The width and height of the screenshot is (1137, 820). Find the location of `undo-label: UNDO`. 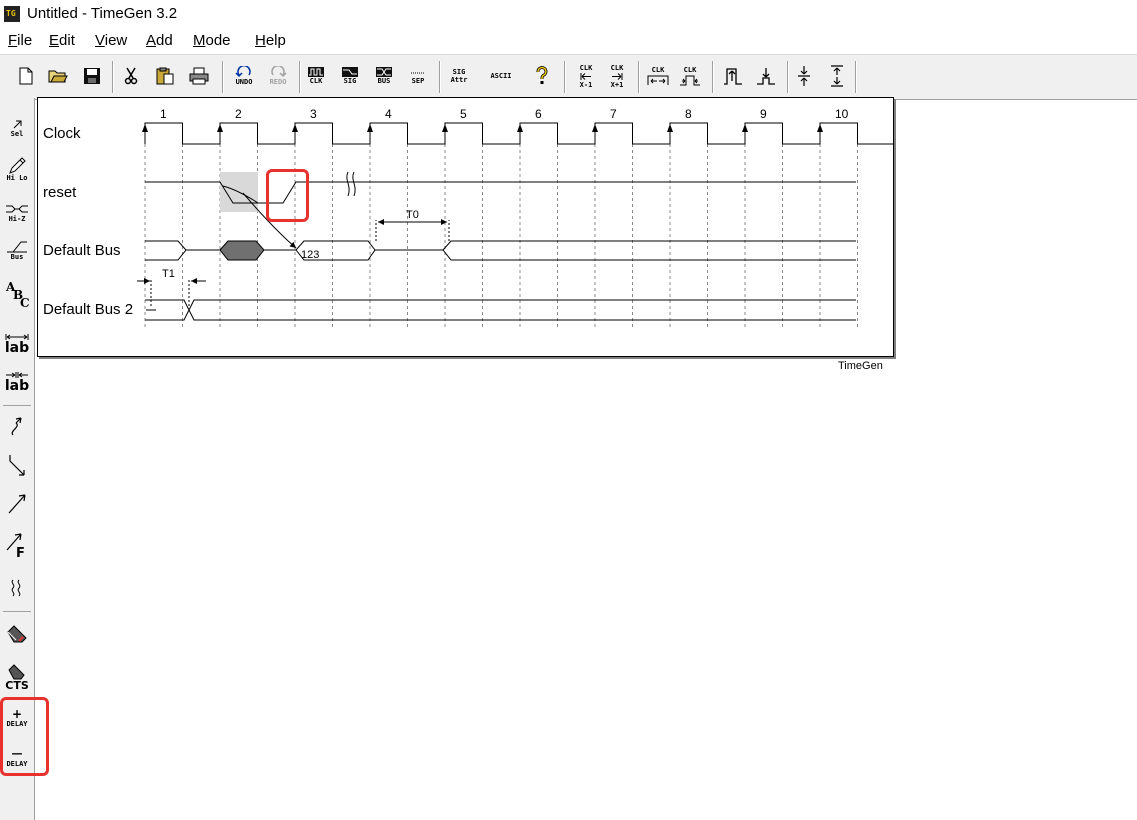

undo-label: UNDO is located at coordinates (244, 82).